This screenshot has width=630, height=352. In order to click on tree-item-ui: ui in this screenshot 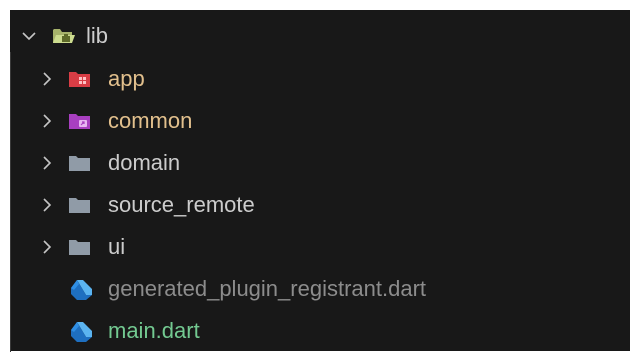, I will do `click(320, 247)`.